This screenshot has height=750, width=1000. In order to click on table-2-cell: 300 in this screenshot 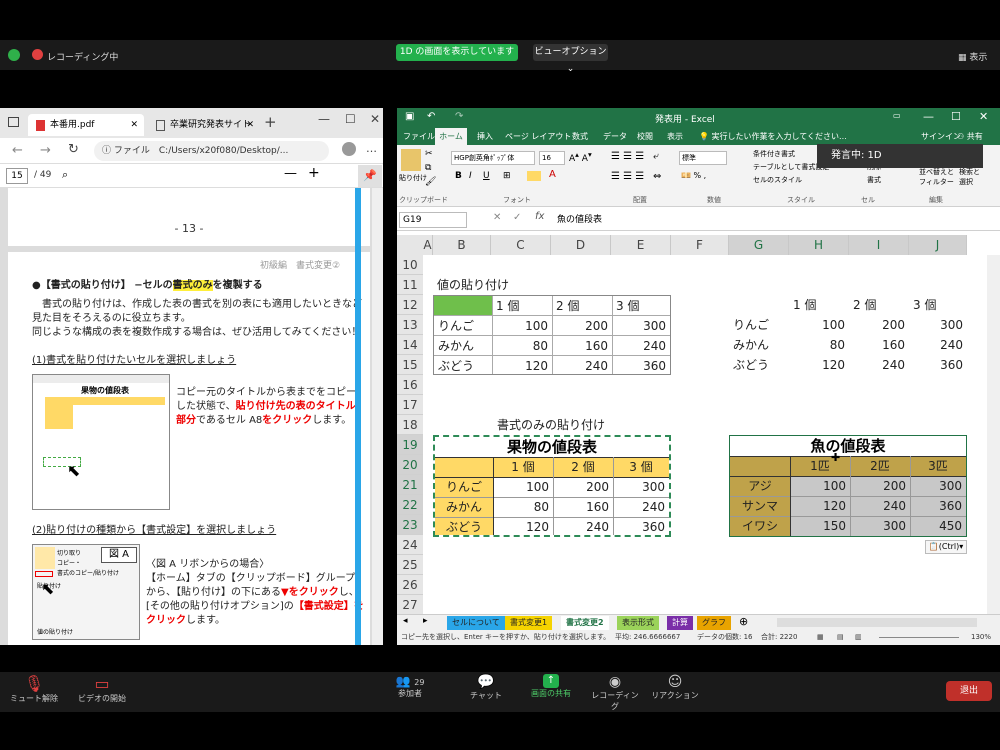, I will do `click(938, 325)`.